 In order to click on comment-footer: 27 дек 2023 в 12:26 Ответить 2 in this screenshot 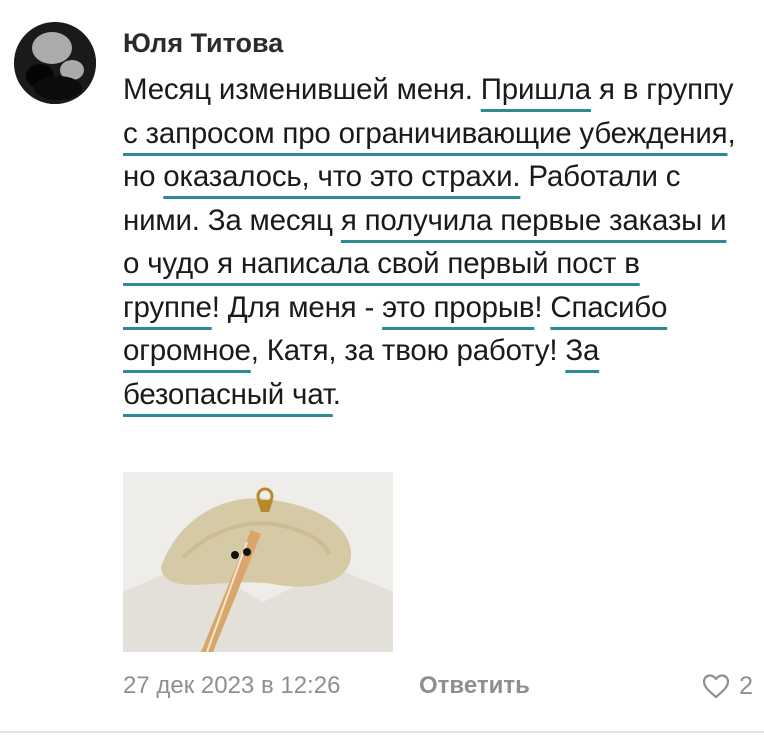, I will do `click(438, 686)`.